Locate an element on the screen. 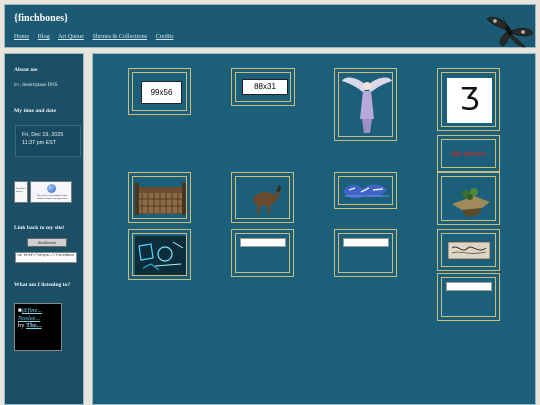 Image resolution: width=540 pixels, height=405 pixels. placeholder-99x56: 99x56 is located at coordinates (161, 92).